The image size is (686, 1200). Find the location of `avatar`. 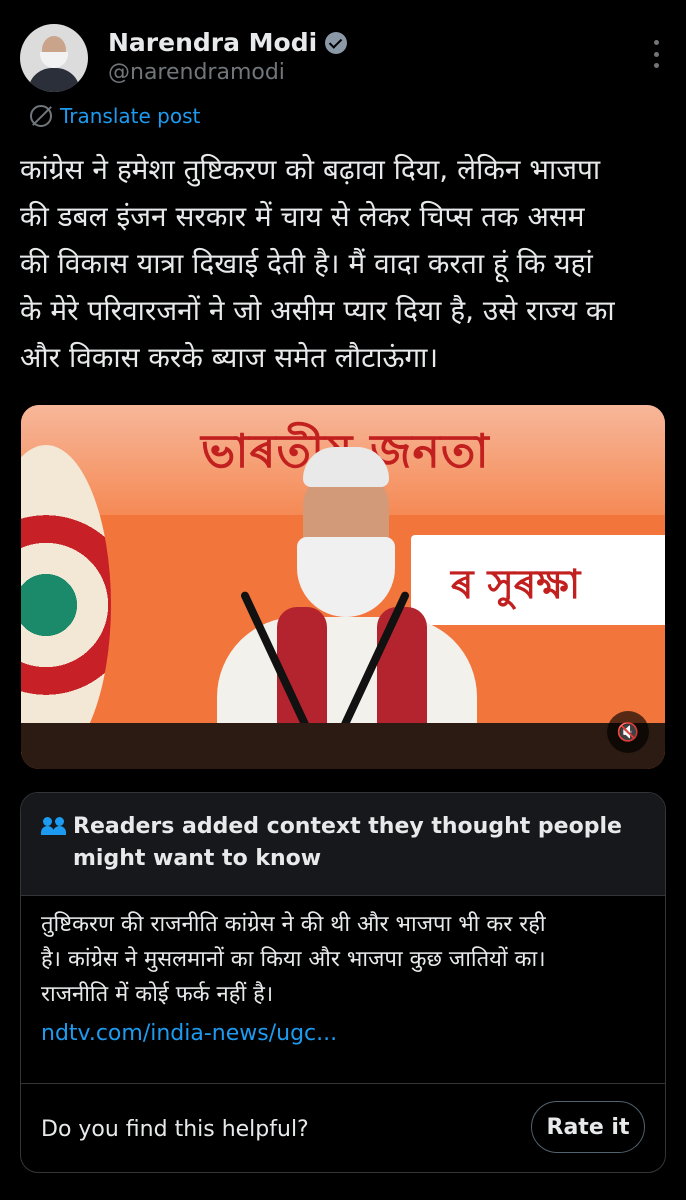

avatar is located at coordinates (54, 58).